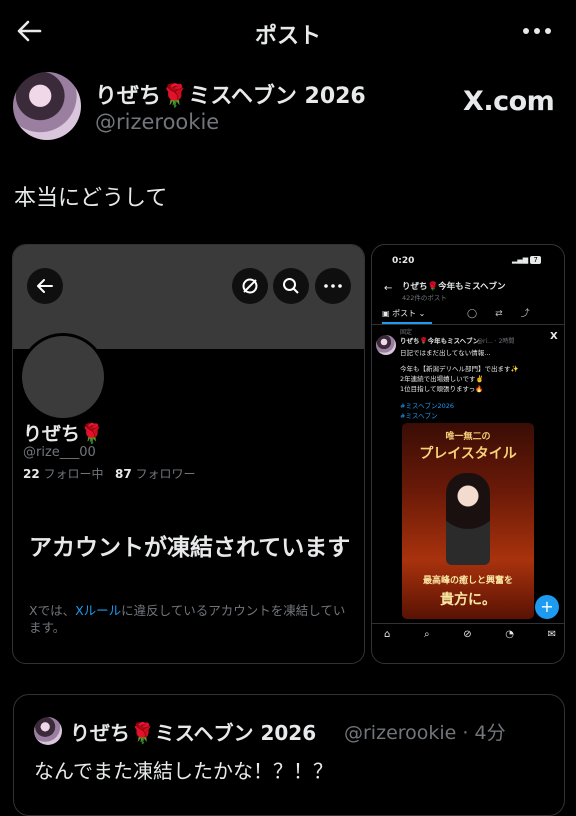 The image size is (576, 816). I want to click on signal-icon: ▂▄▆, so click(520, 260).